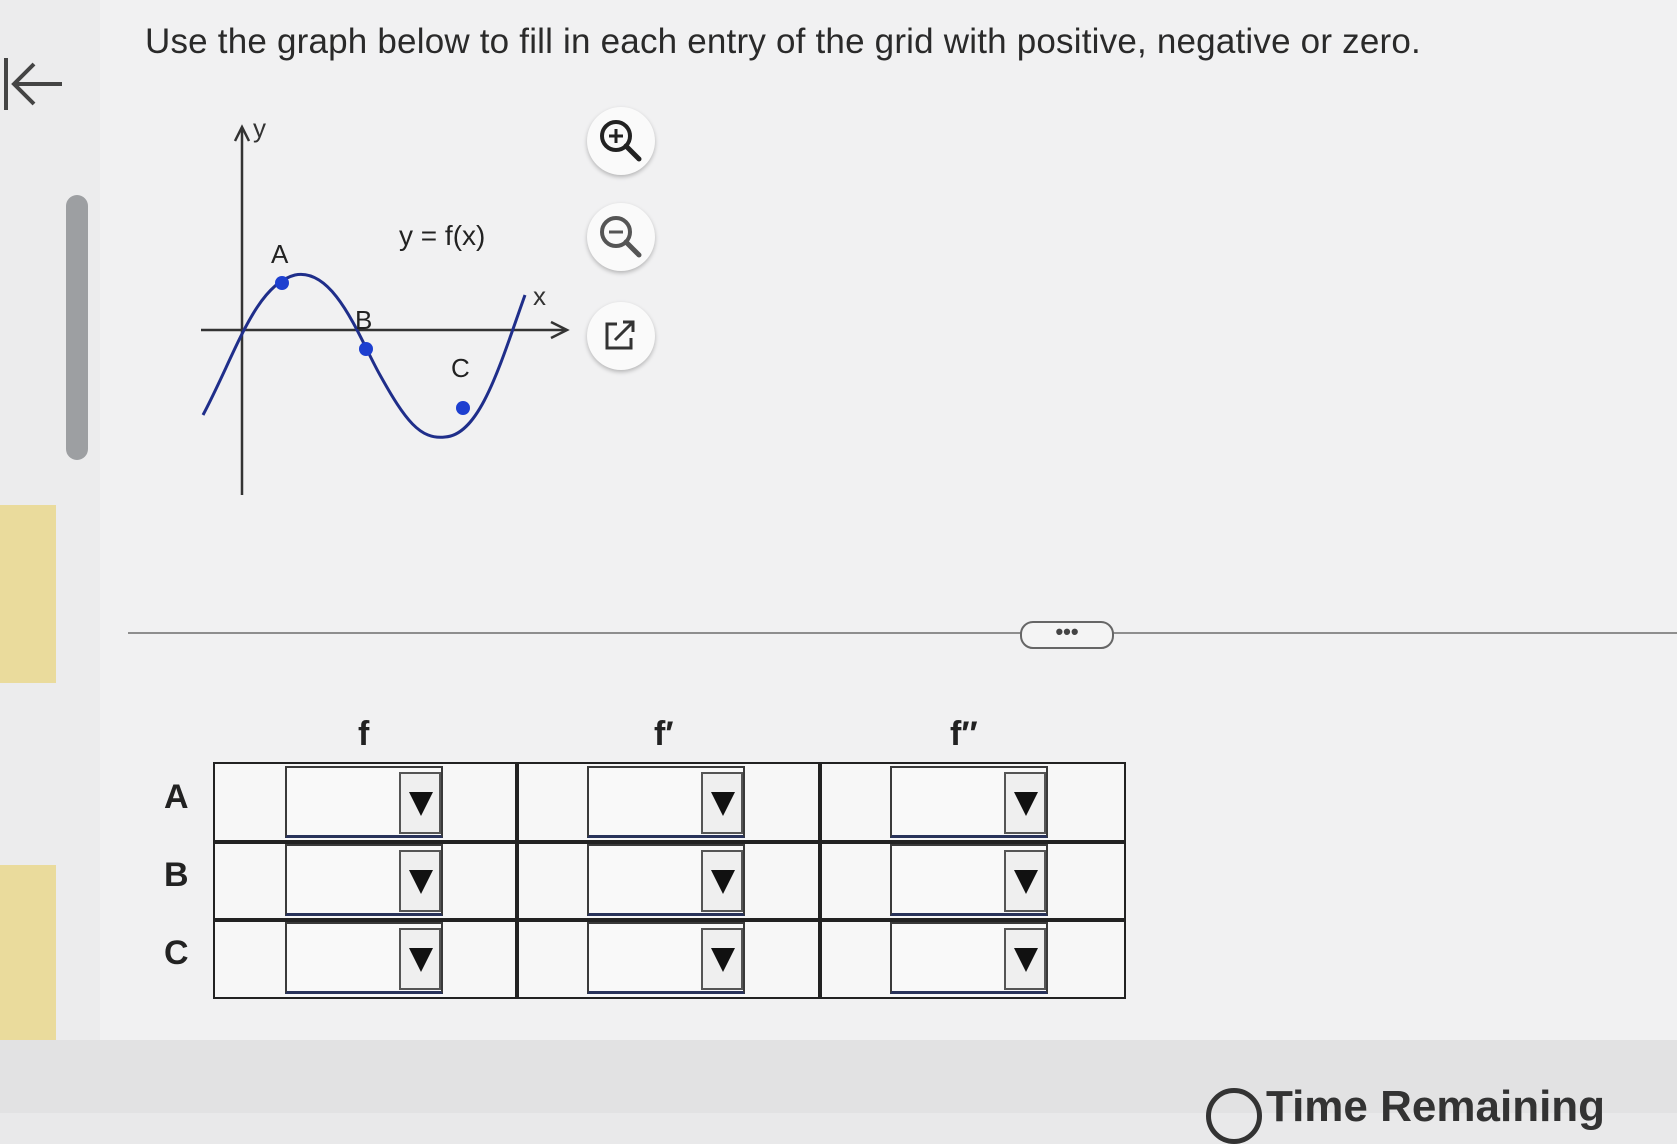  I want to click on dropdown-c-f-prime, so click(666, 958).